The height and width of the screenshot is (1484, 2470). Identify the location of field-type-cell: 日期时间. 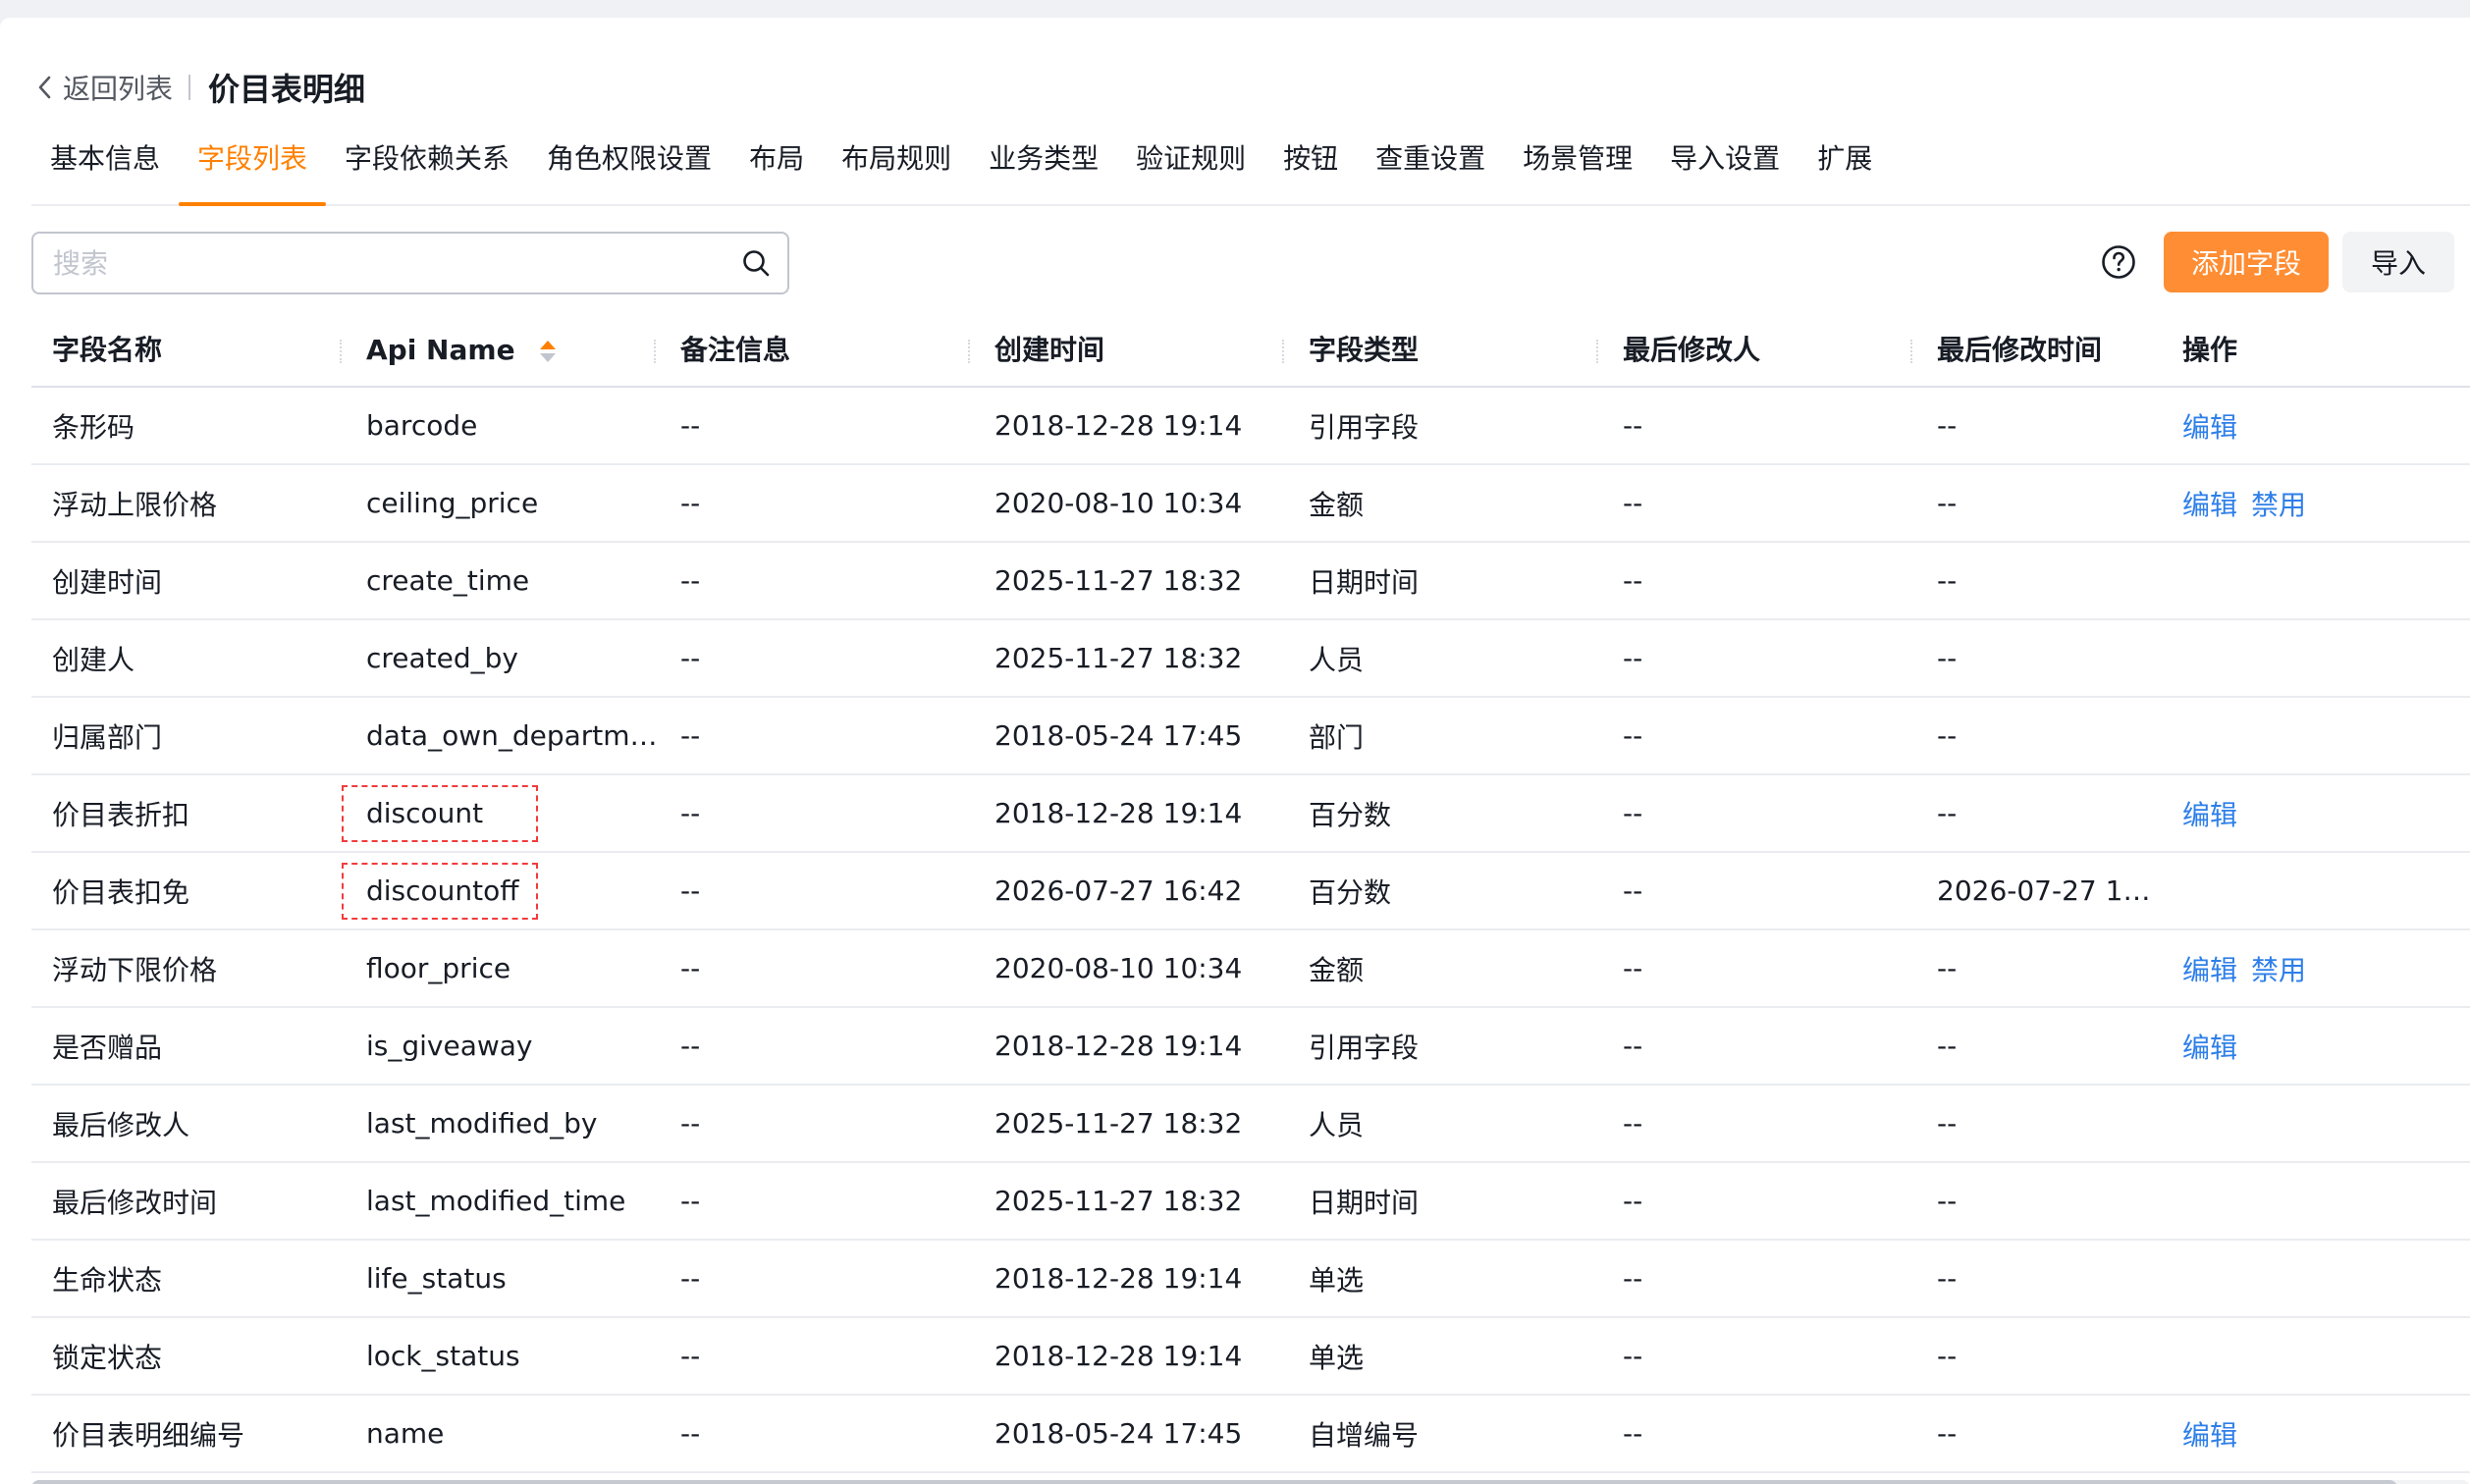
(1365, 582).